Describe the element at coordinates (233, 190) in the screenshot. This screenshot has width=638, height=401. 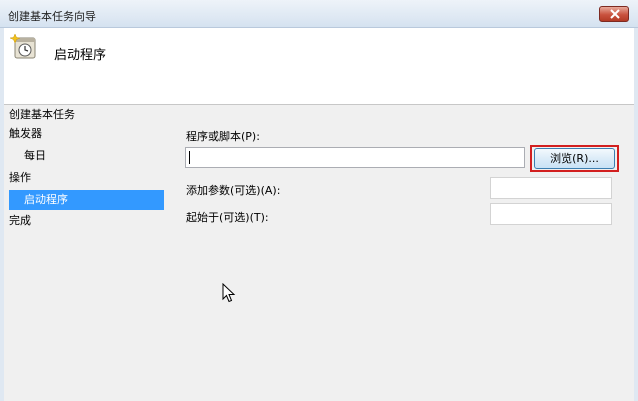
I see `args-label: 添加参数(可选)(A):` at that location.